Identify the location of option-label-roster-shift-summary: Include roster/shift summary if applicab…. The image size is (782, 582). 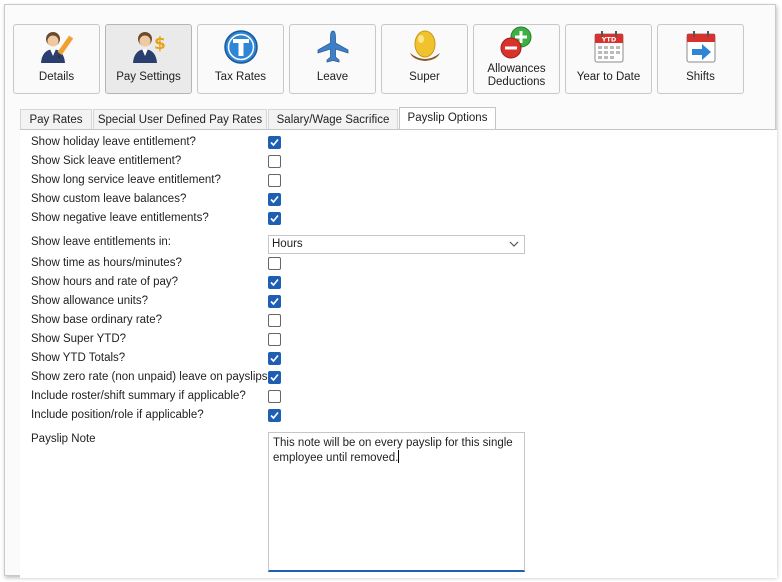
(138, 396).